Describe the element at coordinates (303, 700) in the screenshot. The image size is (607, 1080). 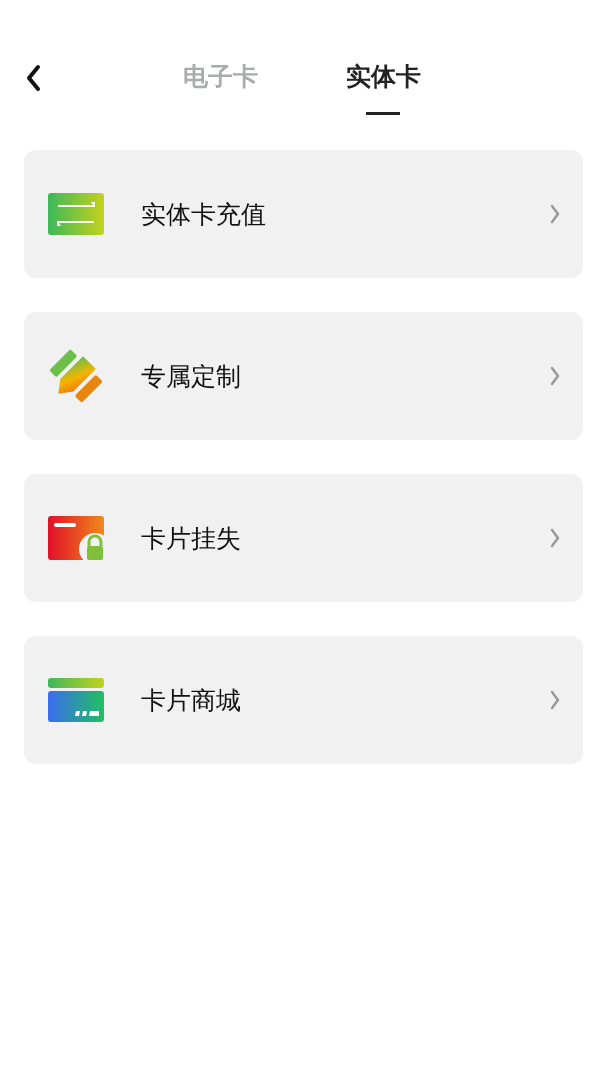
I see `menu-item: 卡片商城` at that location.